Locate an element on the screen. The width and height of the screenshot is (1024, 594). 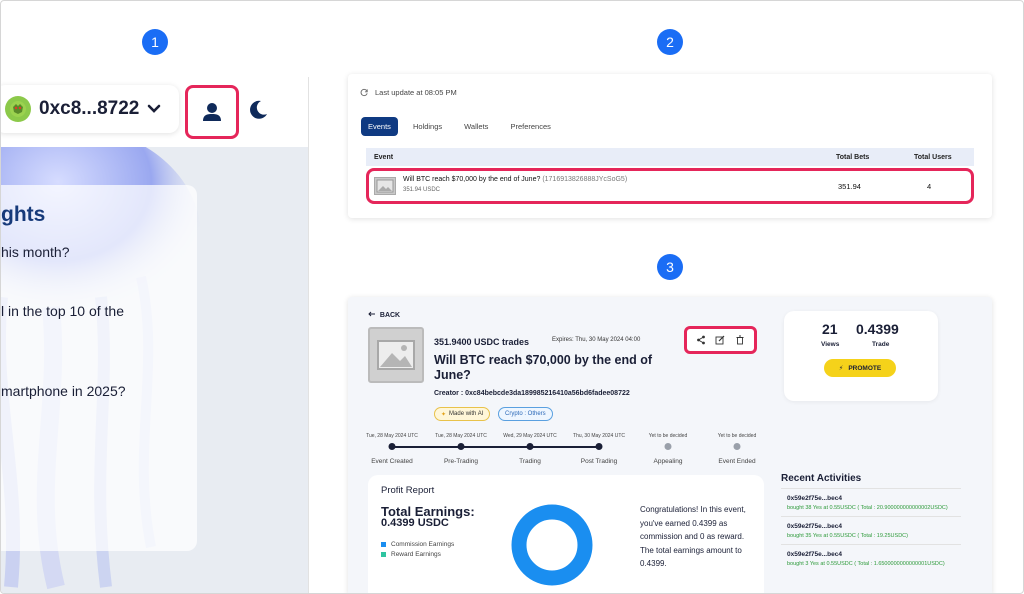
legend-label: Reward Earnings is located at coordinates (416, 554).